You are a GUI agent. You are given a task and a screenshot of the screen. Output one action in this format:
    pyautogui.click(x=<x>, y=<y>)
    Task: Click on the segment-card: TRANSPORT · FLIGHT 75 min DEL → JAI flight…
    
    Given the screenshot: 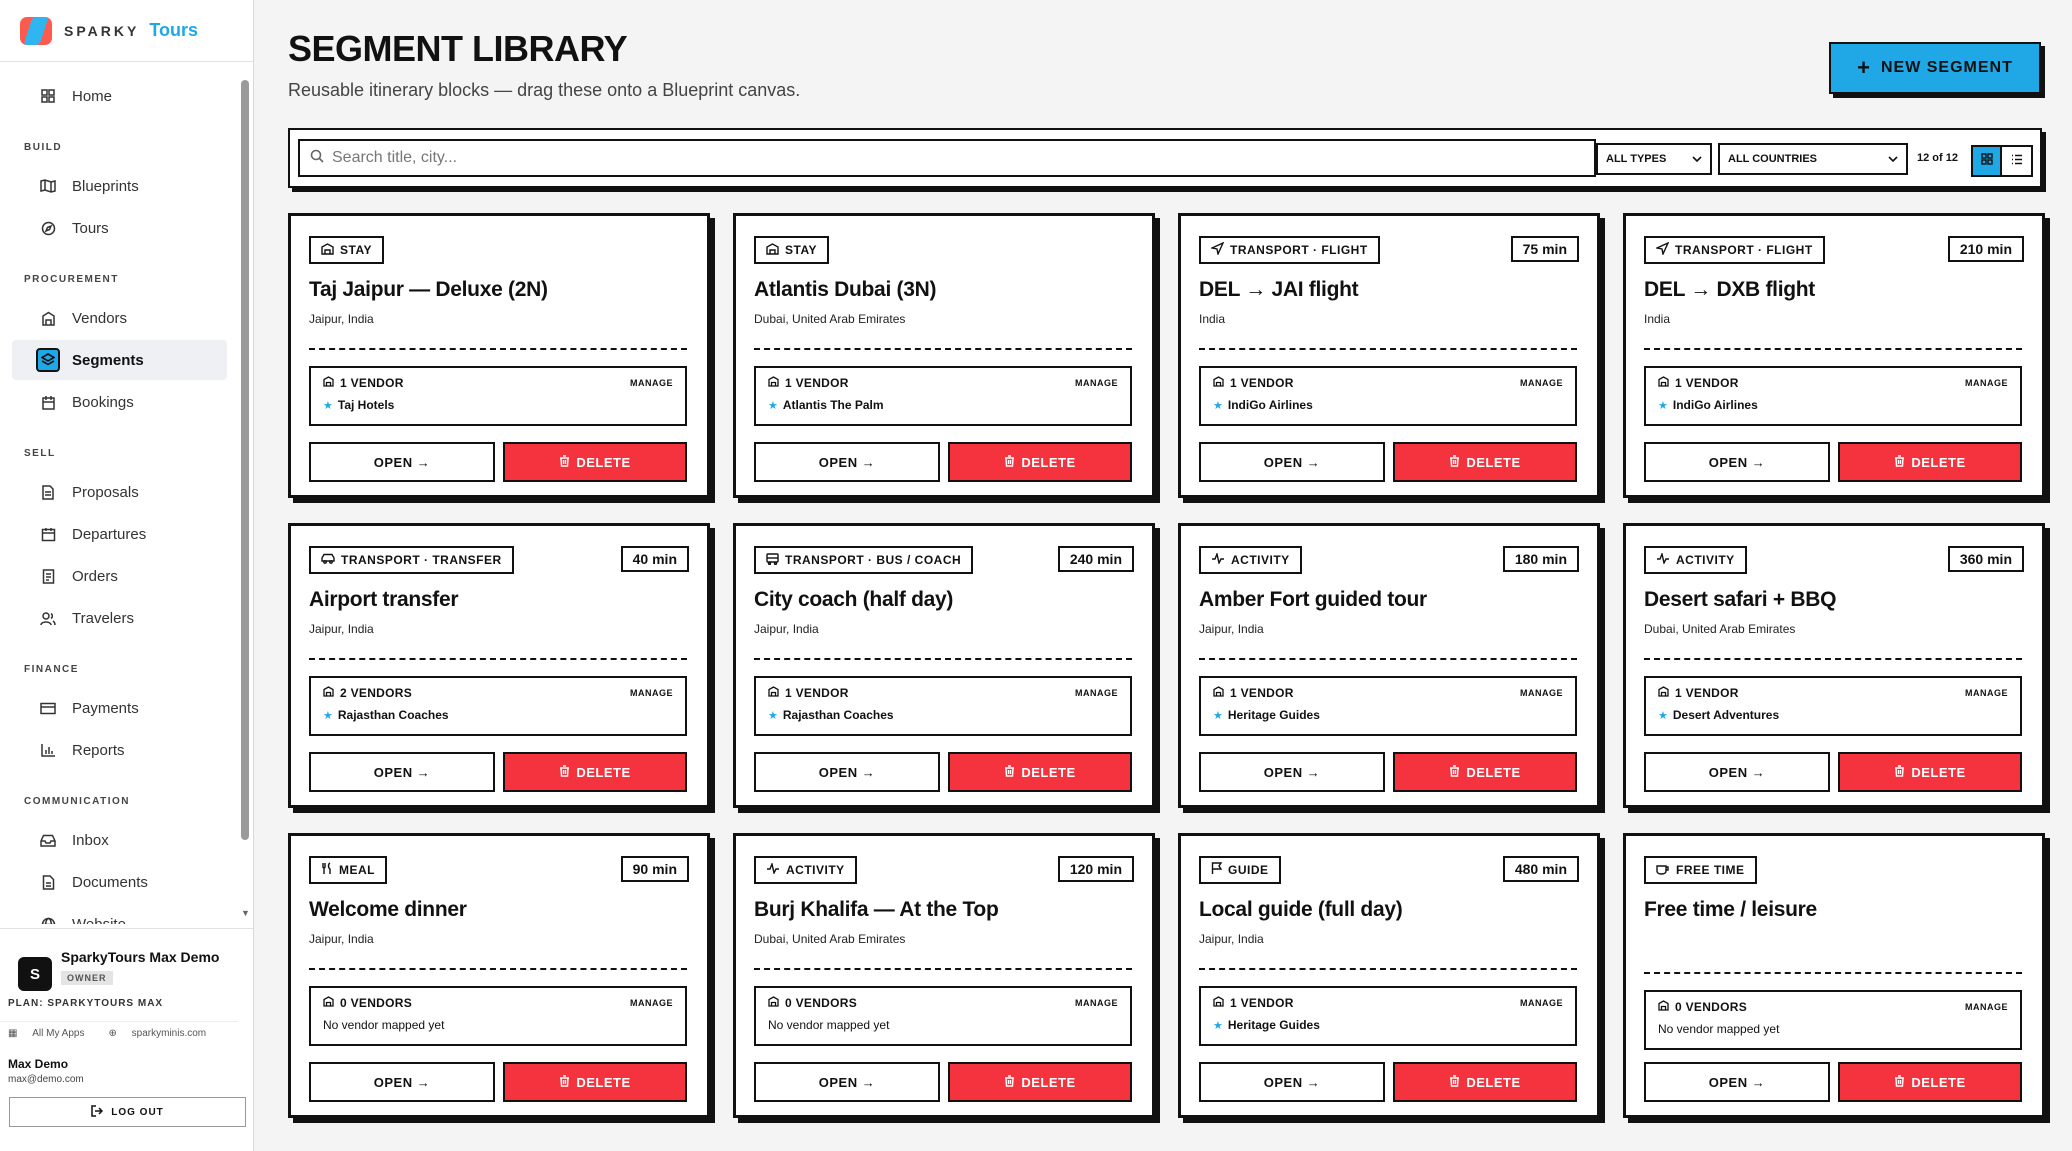 What is the action you would take?
    pyautogui.click(x=1389, y=355)
    